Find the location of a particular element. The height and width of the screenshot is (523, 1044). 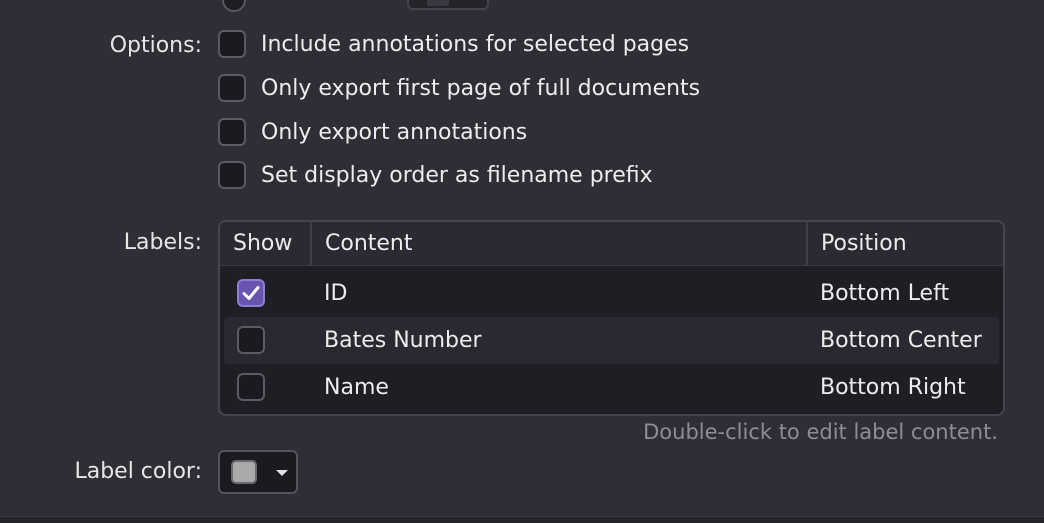

label-position-cell: Bottom Right is located at coordinates (893, 387).